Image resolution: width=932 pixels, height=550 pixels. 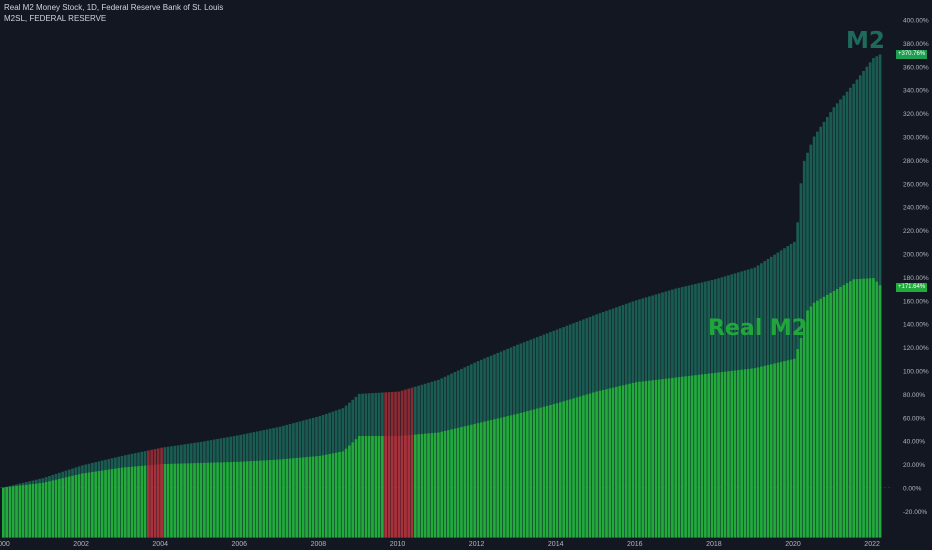 What do you see at coordinates (916, 208) in the screenshot?
I see `y-tick-label: 240.00%` at bounding box center [916, 208].